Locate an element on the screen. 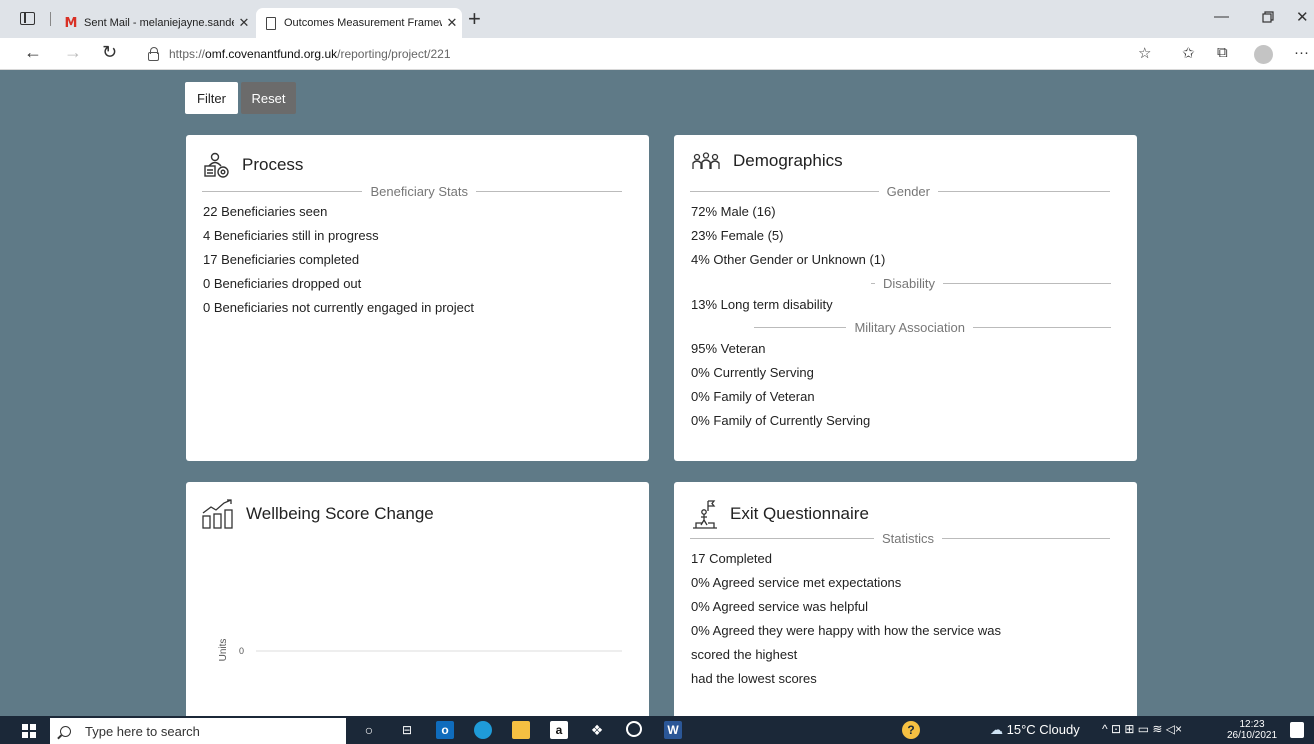 The width and height of the screenshot is (1314, 744). taskbar-search: Type here to search is located at coordinates (198, 731).